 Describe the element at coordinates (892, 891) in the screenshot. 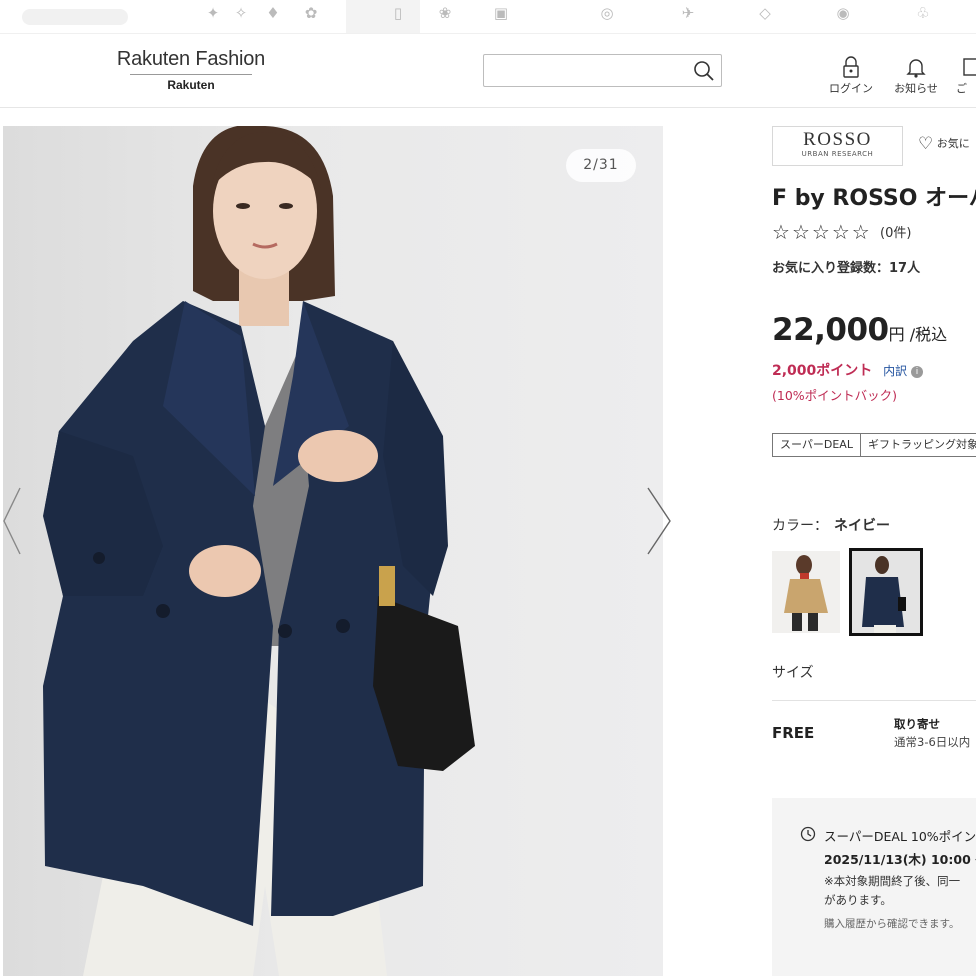

I see `deal-note: ※本対象期間終了後、同一 があります。` at that location.